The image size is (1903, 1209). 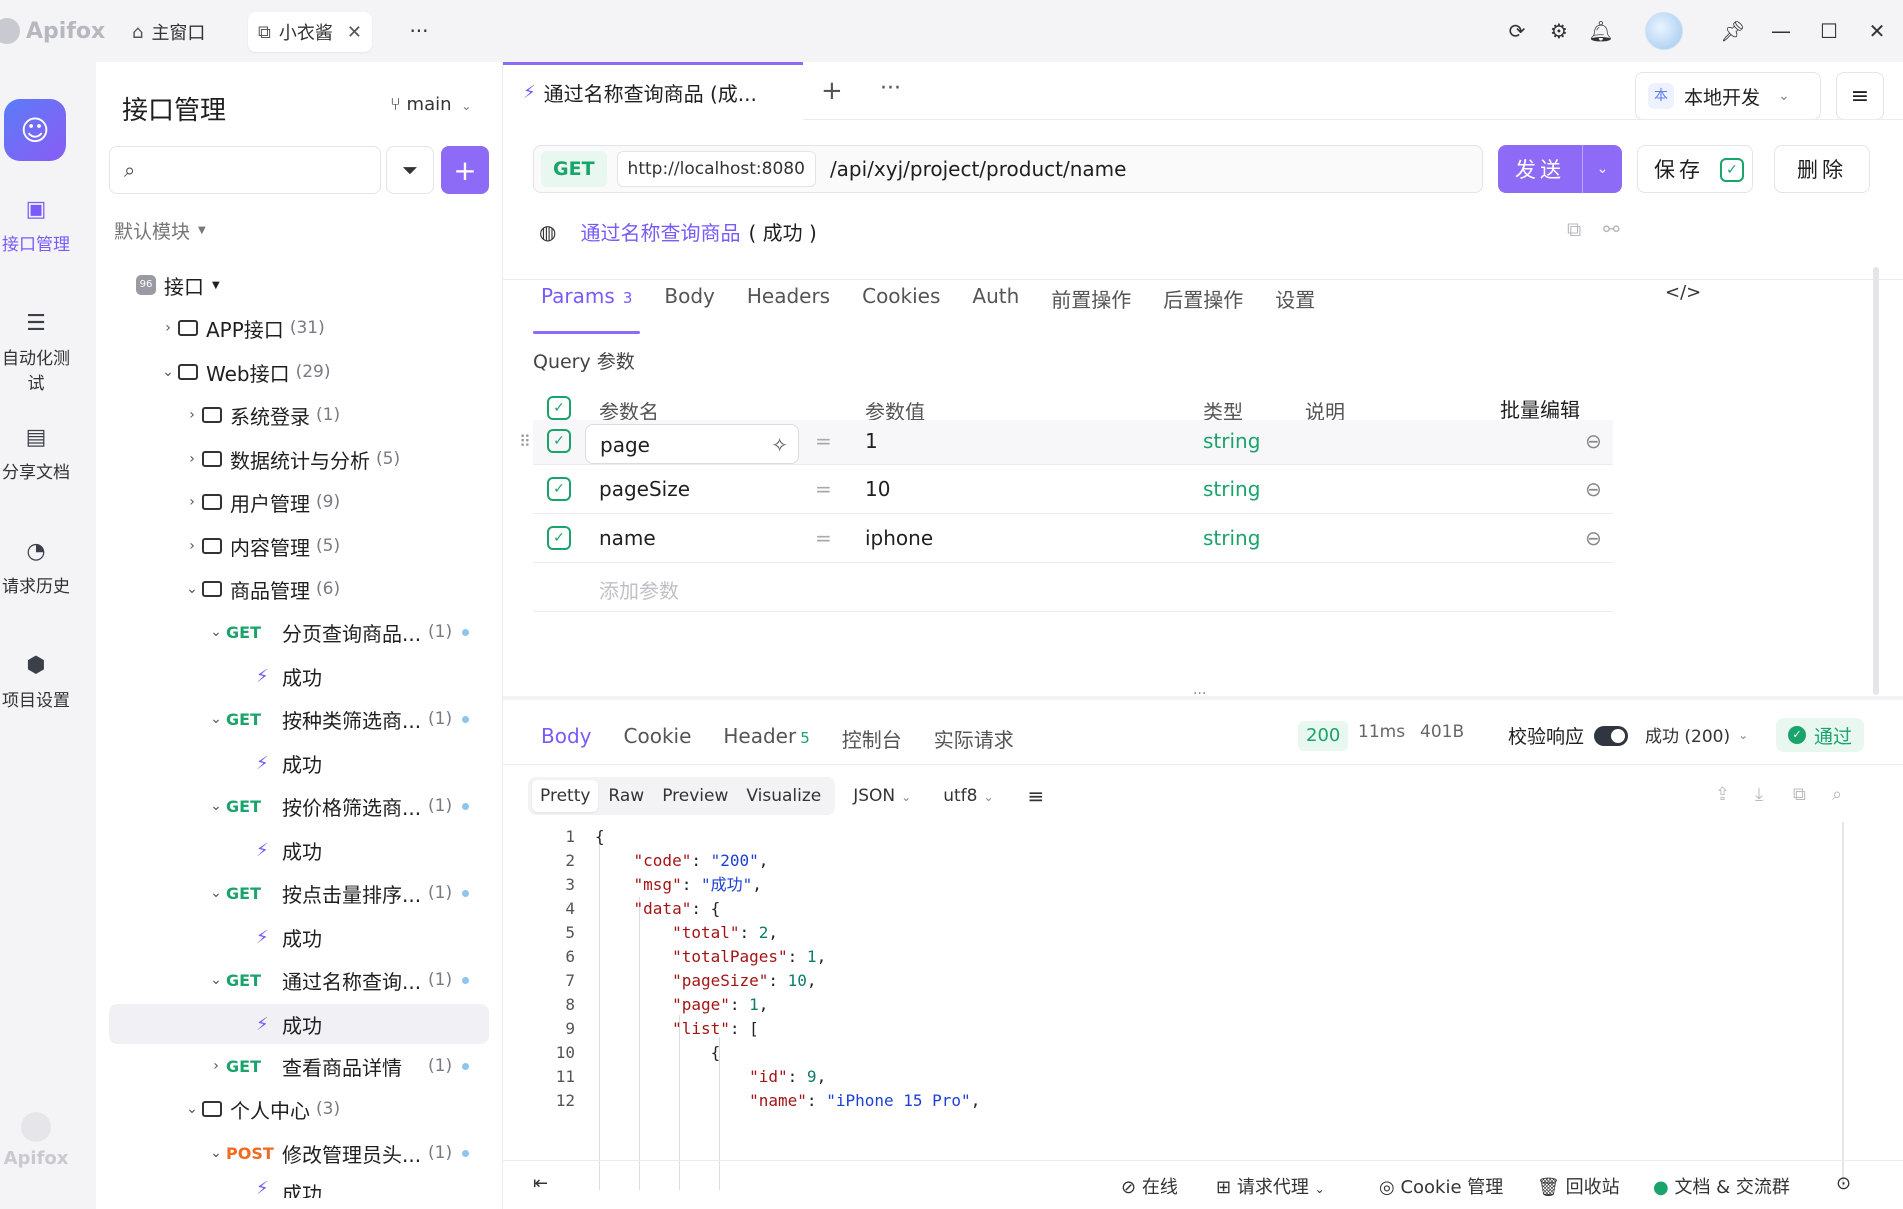 What do you see at coordinates (1149, 1186) in the screenshot?
I see `online-status: ⊘ 在线` at bounding box center [1149, 1186].